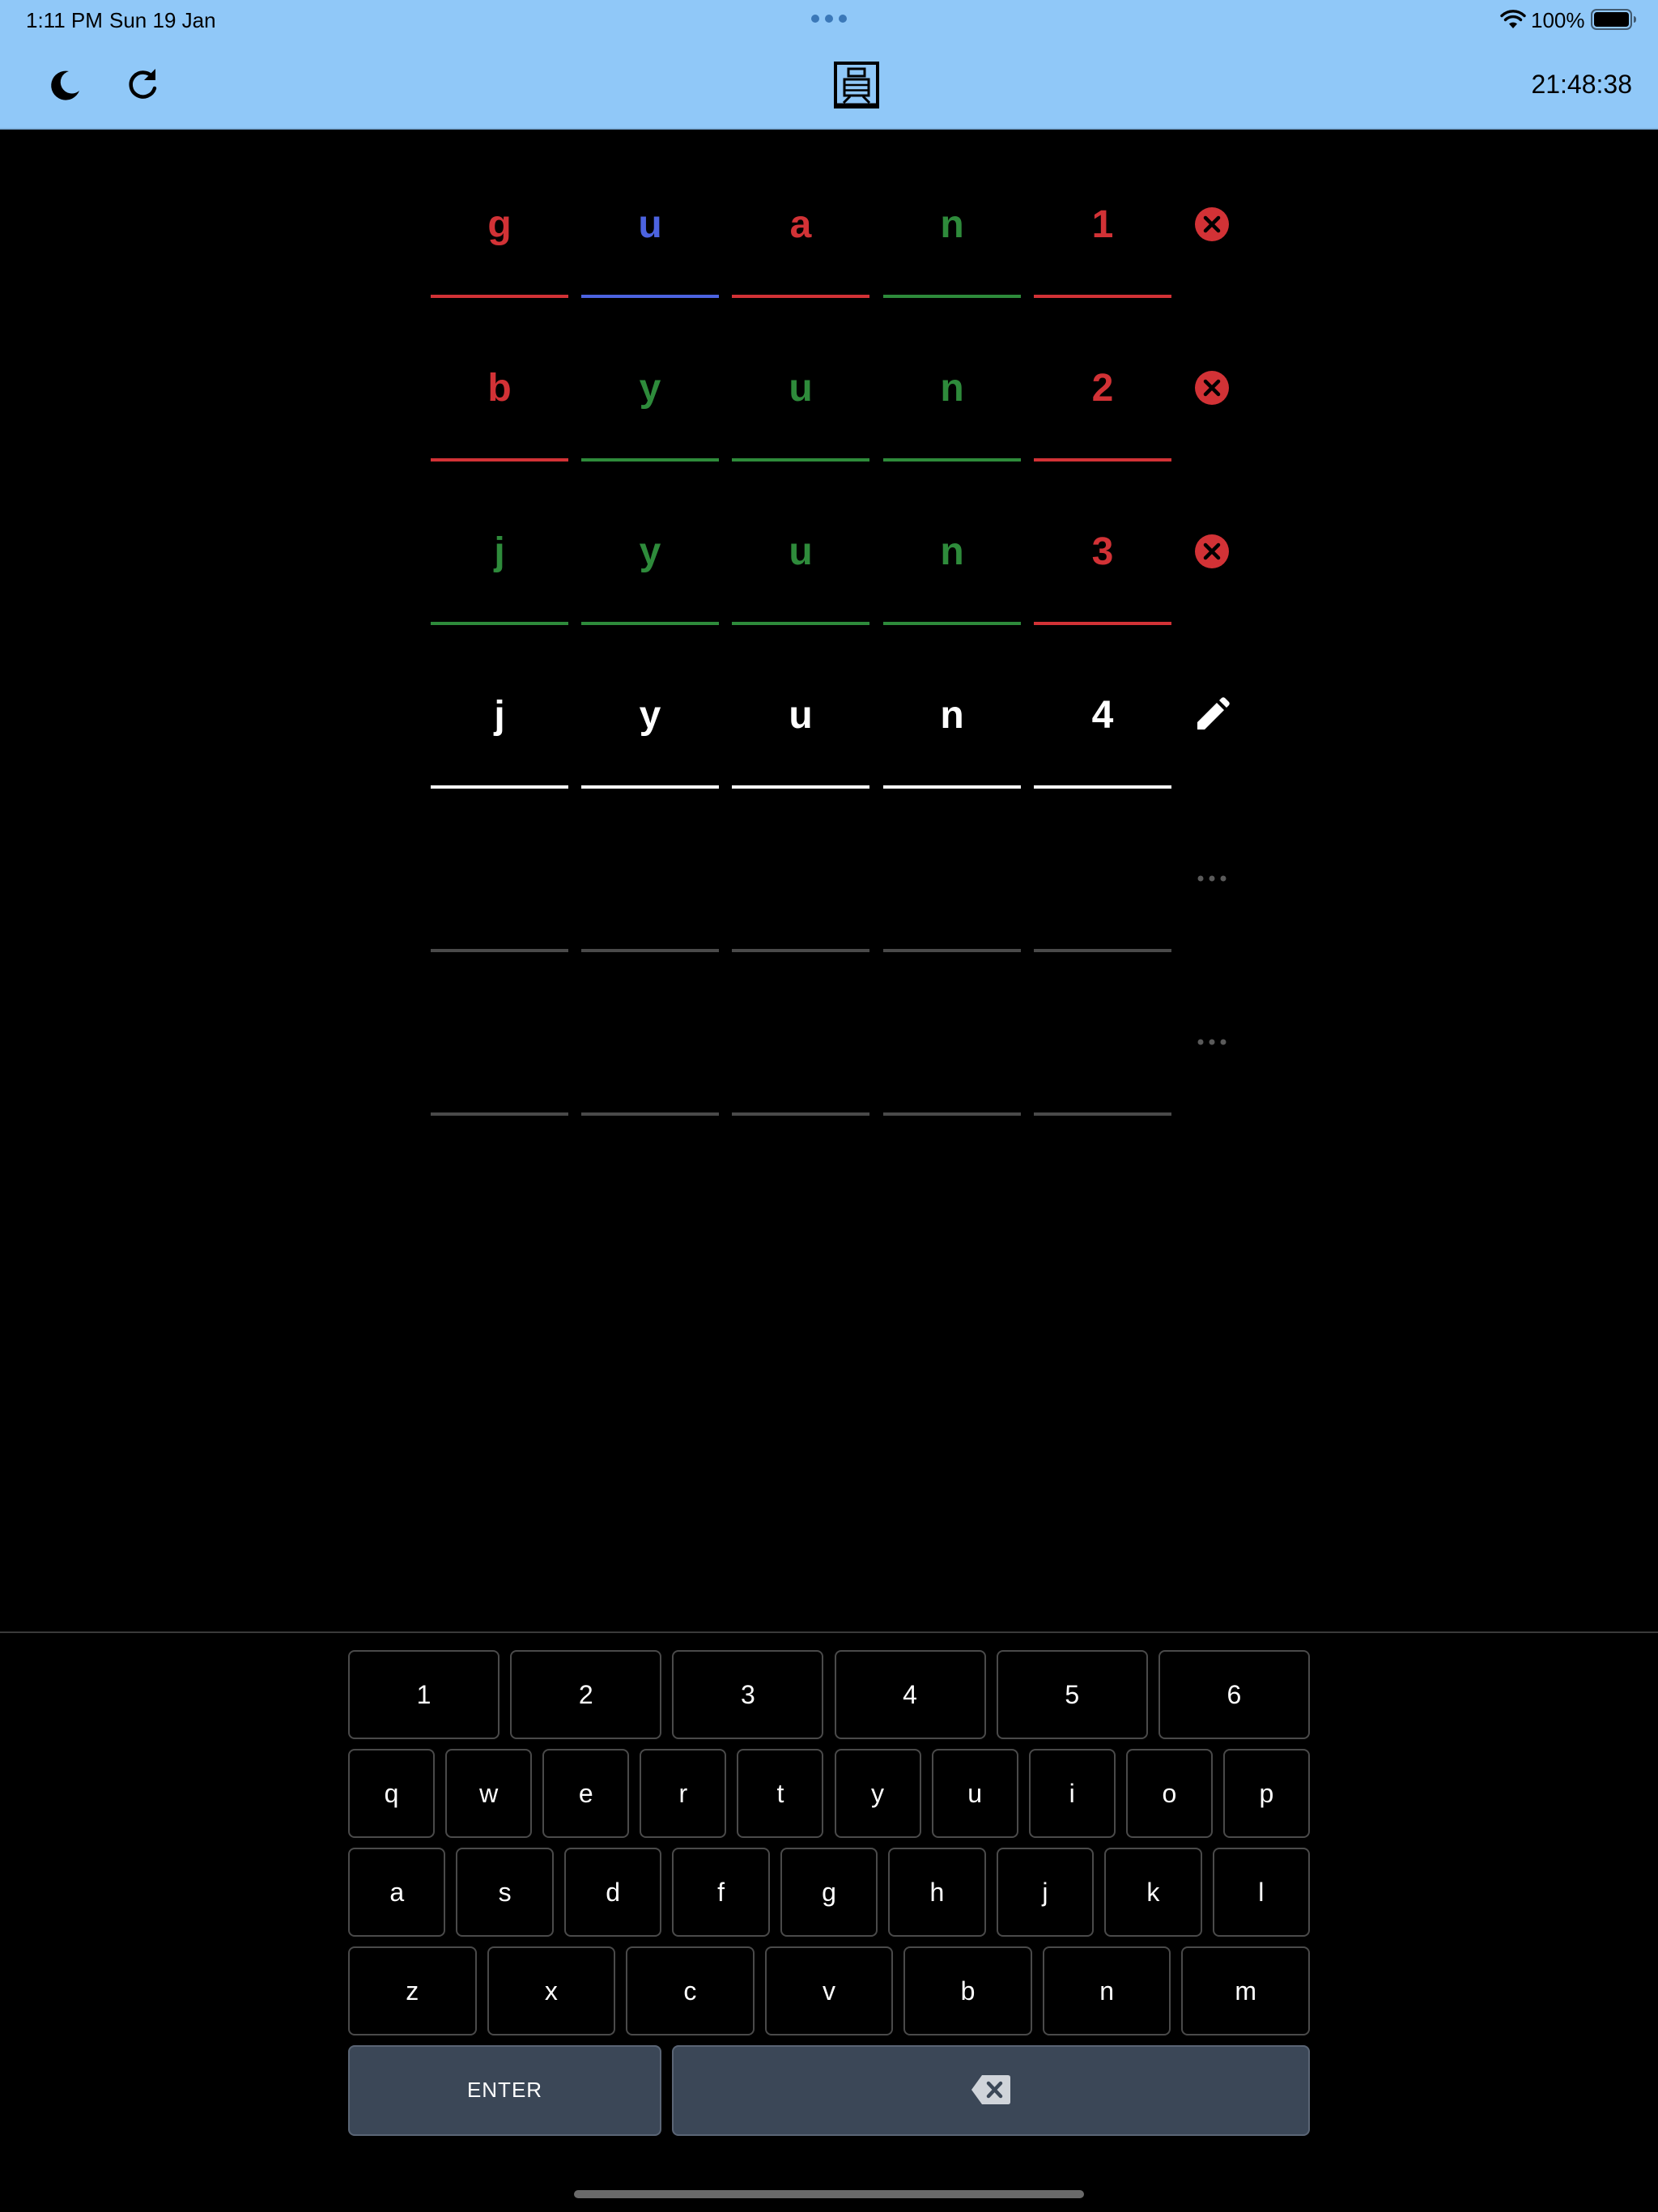 The image size is (1658, 2212). I want to click on letter-tile: b, so click(499, 378).